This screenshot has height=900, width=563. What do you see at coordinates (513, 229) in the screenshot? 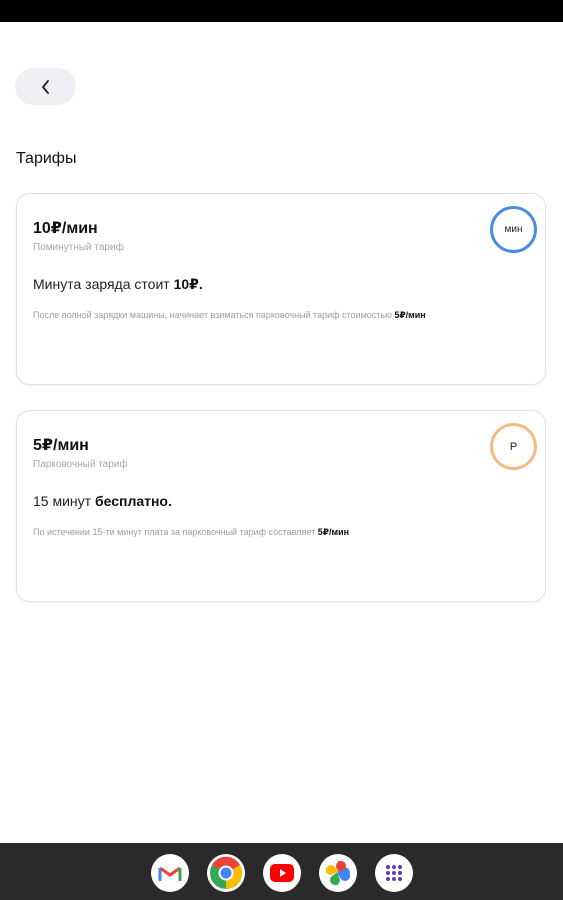
I see `tariff-badge: мин` at bounding box center [513, 229].